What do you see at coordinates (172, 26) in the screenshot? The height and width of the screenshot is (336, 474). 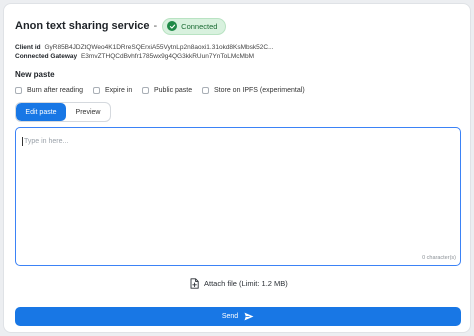 I see `check-circle-icon` at bounding box center [172, 26].